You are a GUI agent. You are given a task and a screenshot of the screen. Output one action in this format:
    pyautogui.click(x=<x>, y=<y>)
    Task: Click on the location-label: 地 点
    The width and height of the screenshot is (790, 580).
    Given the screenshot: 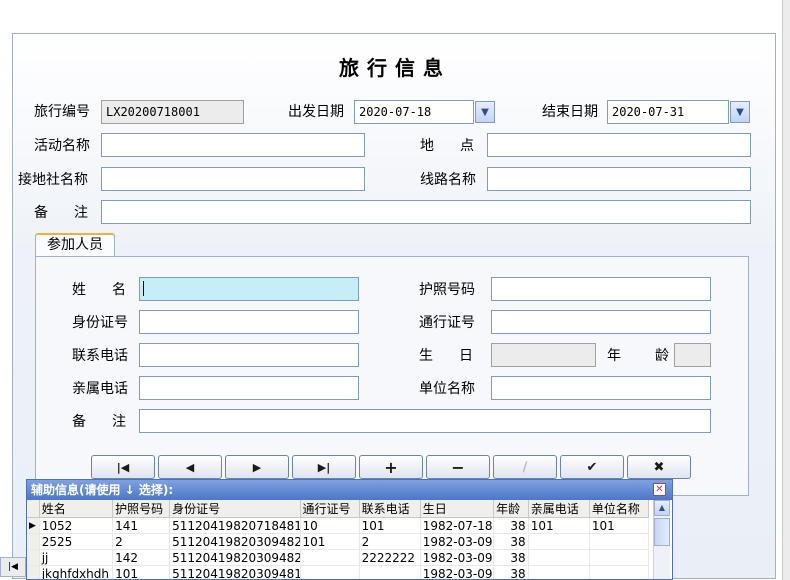 What is the action you would take?
    pyautogui.click(x=450, y=146)
    